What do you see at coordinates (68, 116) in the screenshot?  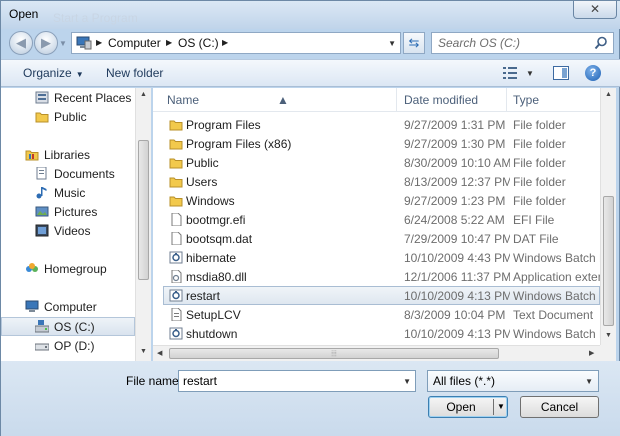 I see `nav-item-public: Public` at bounding box center [68, 116].